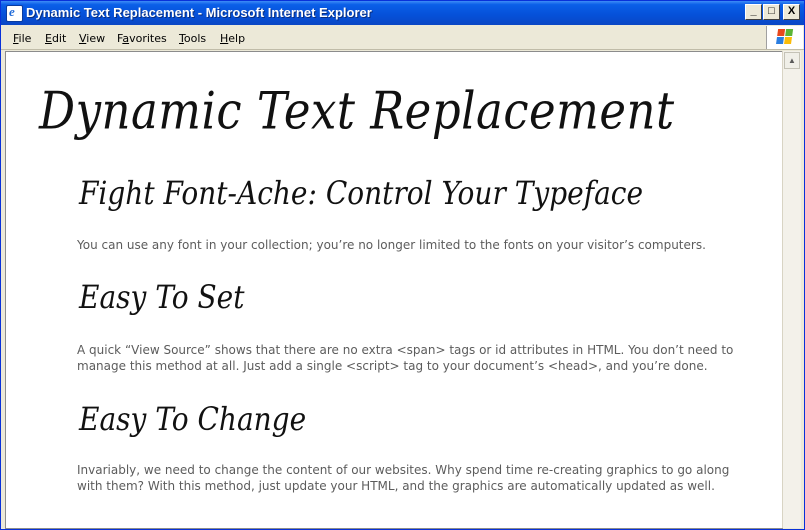 This screenshot has height=530, width=805. I want to click on internet-explorer-icon: e, so click(14, 13).